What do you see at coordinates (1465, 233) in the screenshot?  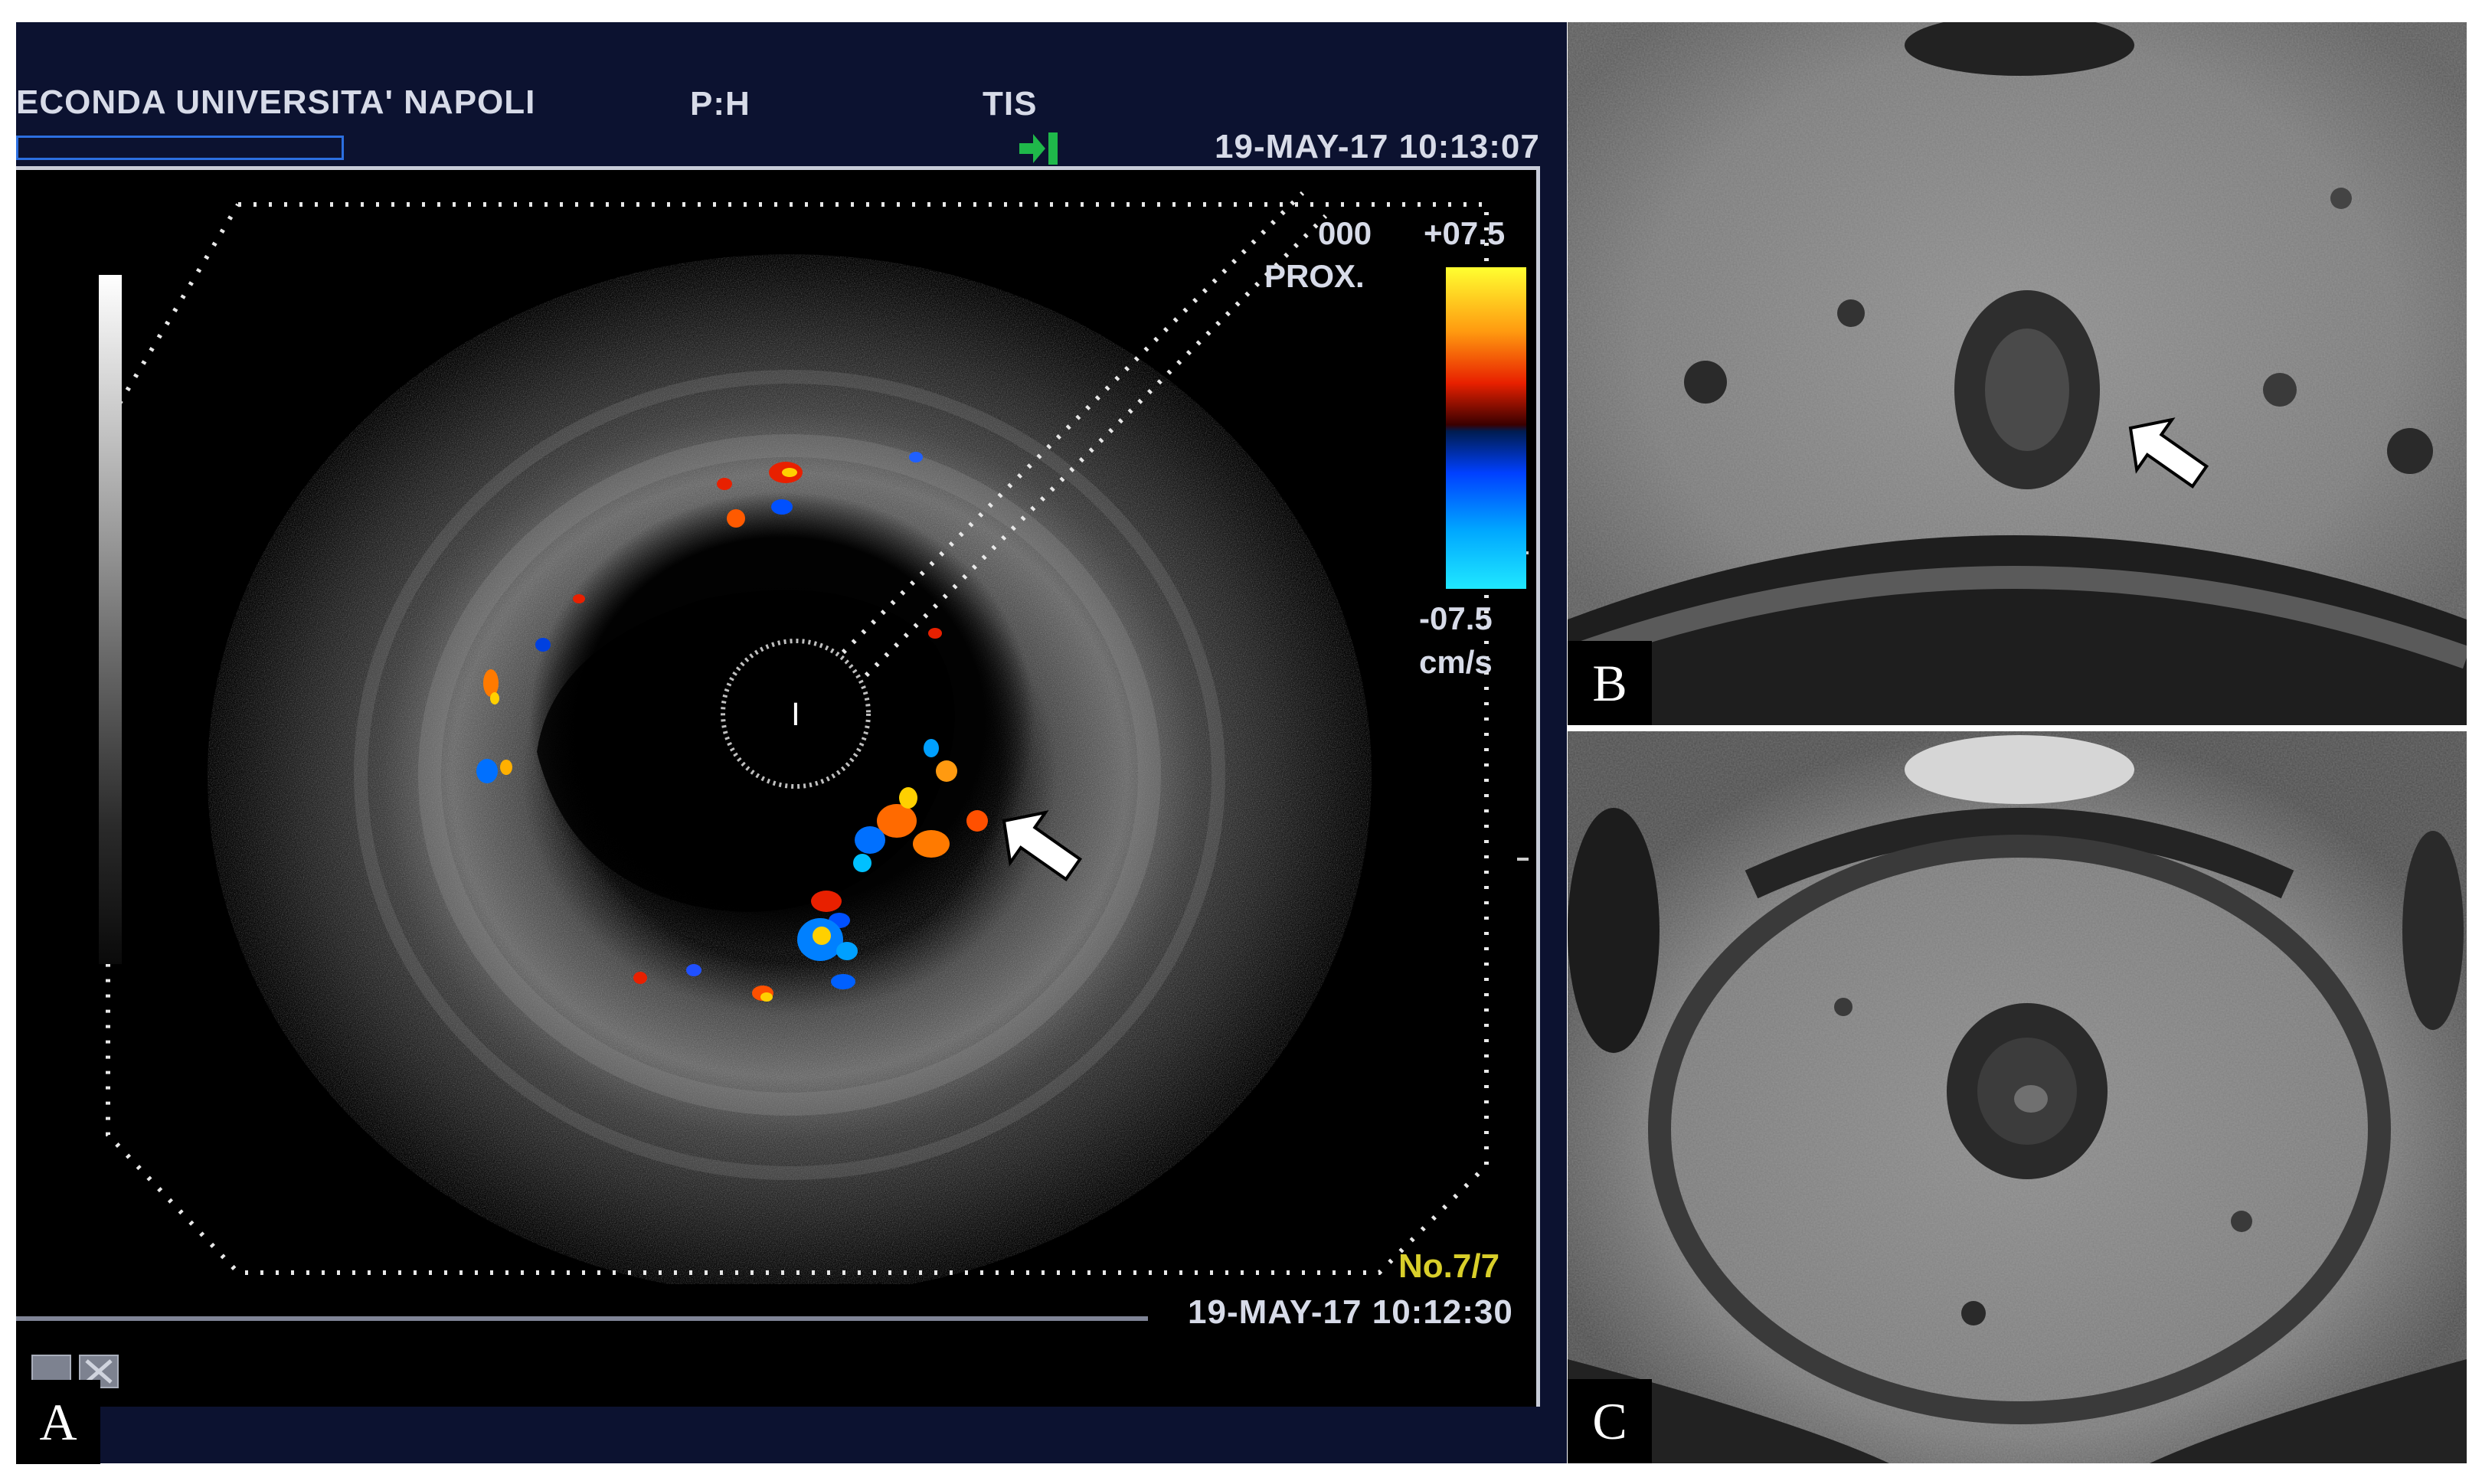 I see `scale-max: +07.5` at bounding box center [1465, 233].